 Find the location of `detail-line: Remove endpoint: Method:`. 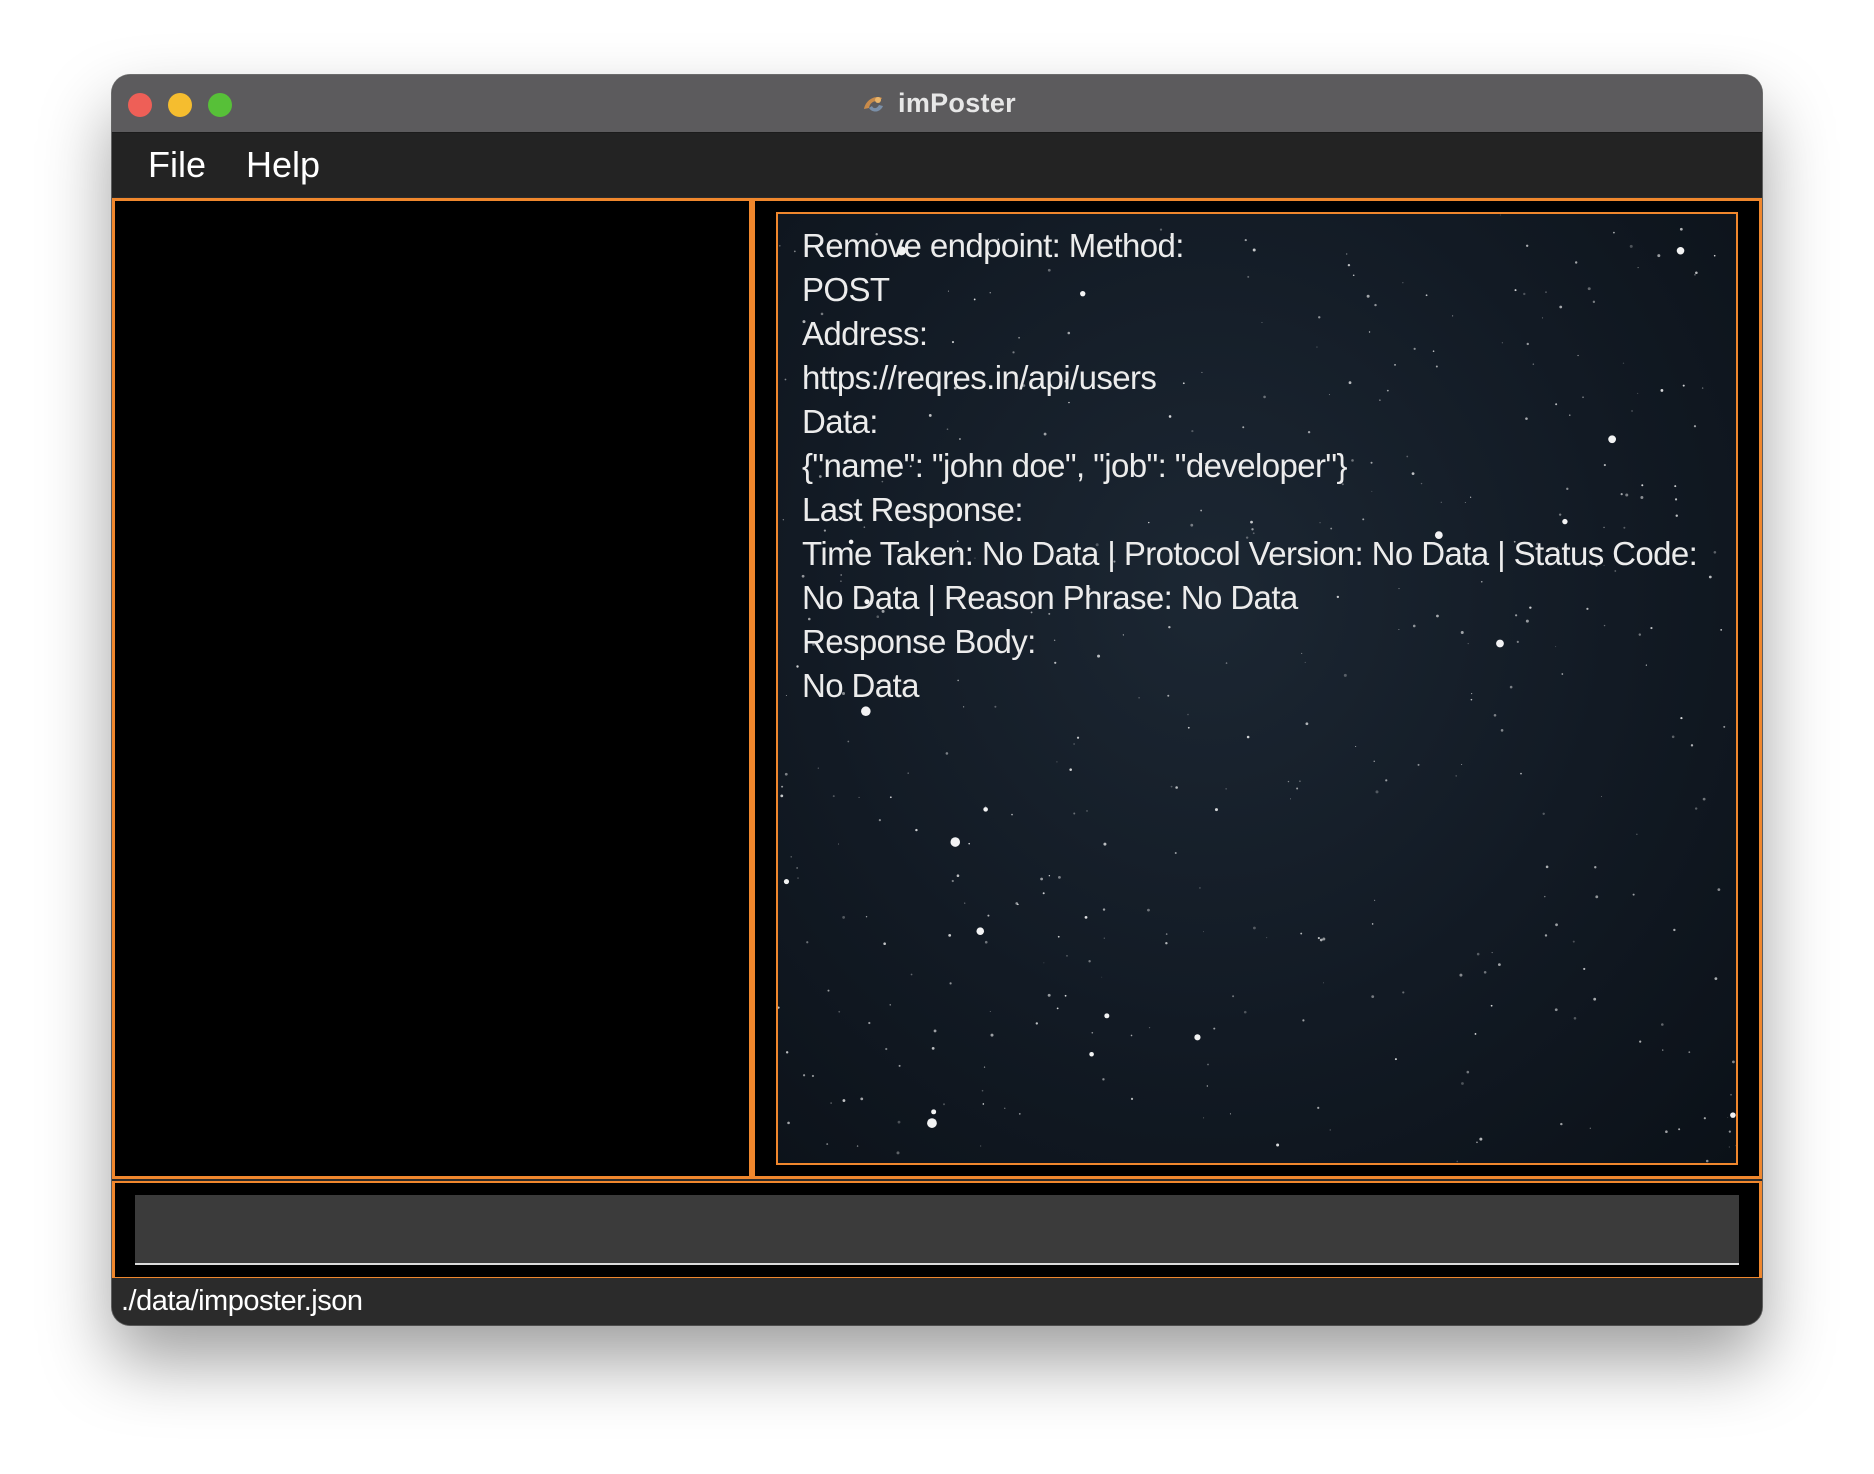

detail-line: Remove endpoint: Method: is located at coordinates (993, 245).